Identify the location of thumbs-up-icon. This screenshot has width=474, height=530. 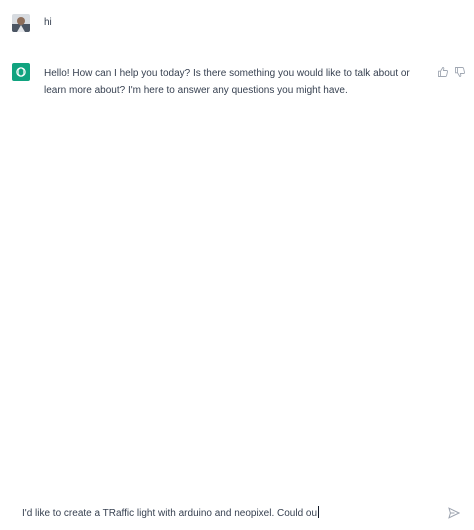
(443, 71).